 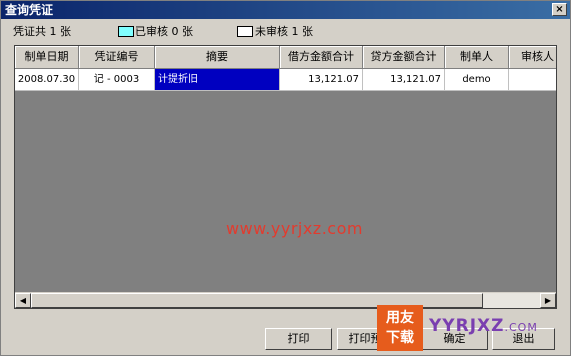 What do you see at coordinates (126, 31) in the screenshot?
I see `audited-color-swatch` at bounding box center [126, 31].